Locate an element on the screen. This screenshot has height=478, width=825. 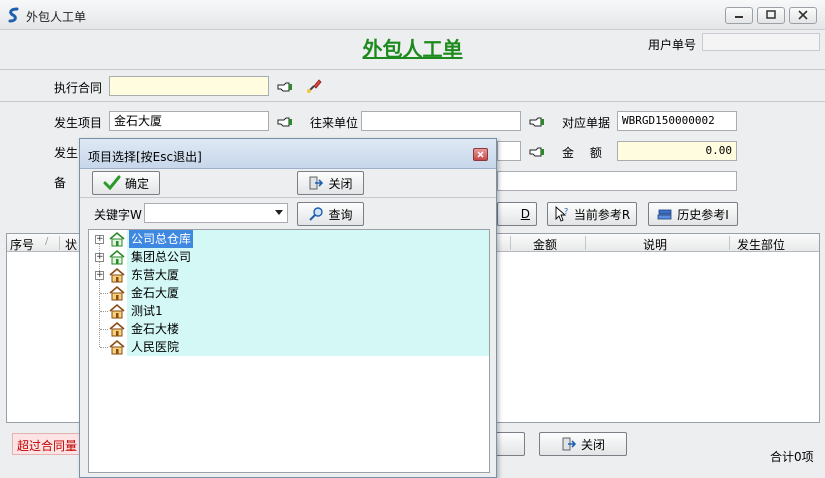
query-button: 查询 is located at coordinates (330, 214).